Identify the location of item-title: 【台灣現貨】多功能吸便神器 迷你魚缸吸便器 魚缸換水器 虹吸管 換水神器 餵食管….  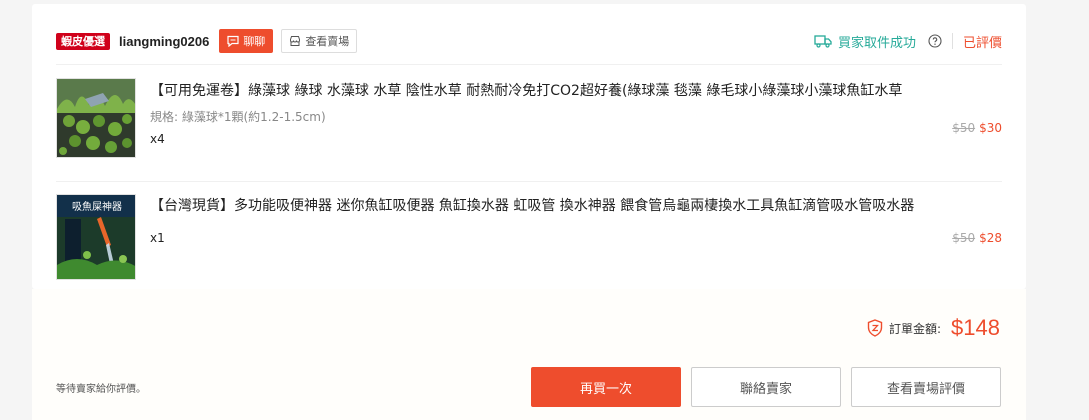
(540, 206).